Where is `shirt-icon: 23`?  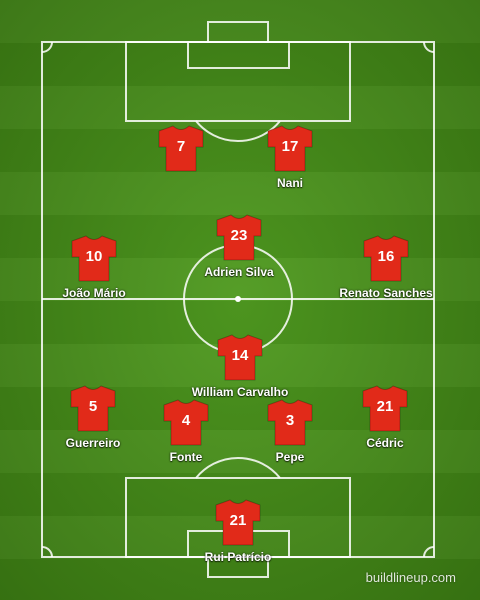
shirt-icon: 23 is located at coordinates (239, 237).